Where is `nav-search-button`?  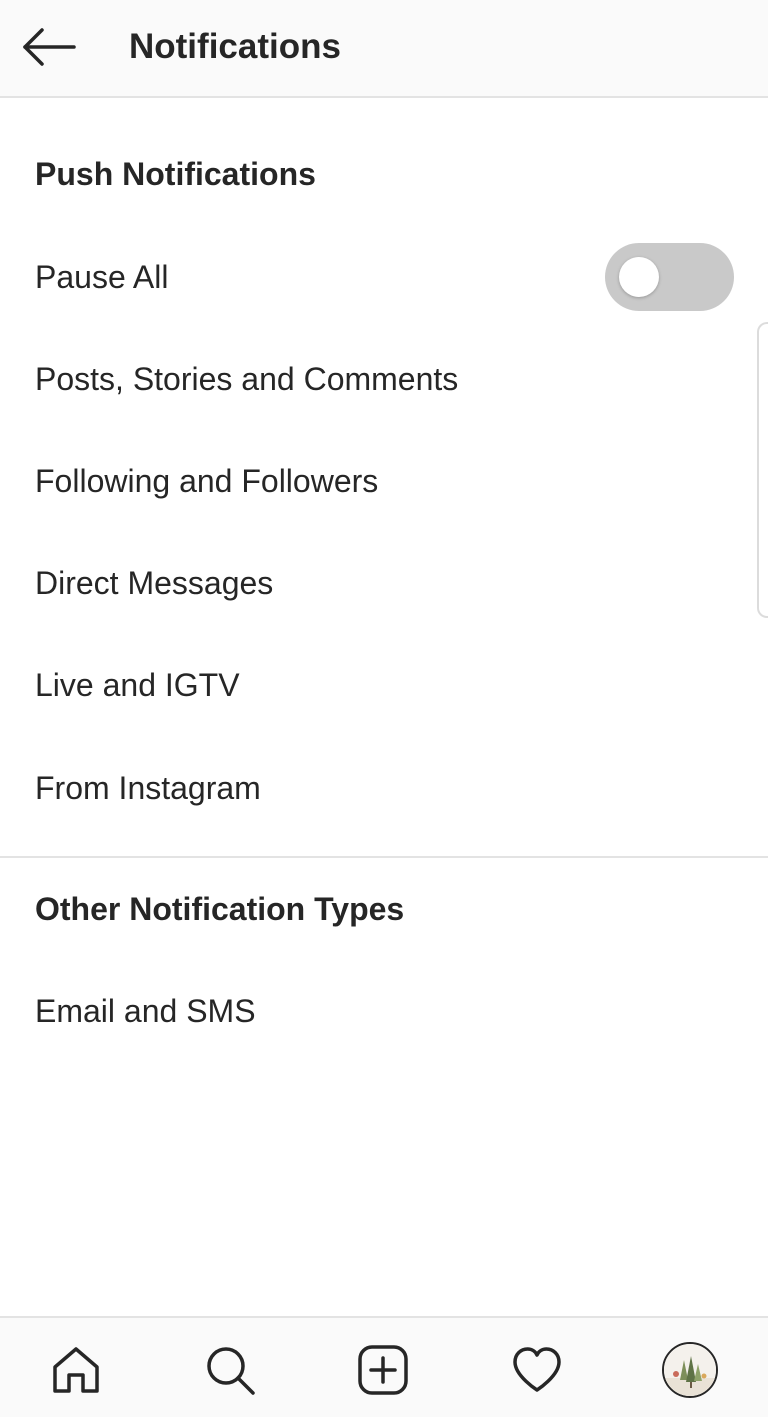 nav-search-button is located at coordinates (230, 1370).